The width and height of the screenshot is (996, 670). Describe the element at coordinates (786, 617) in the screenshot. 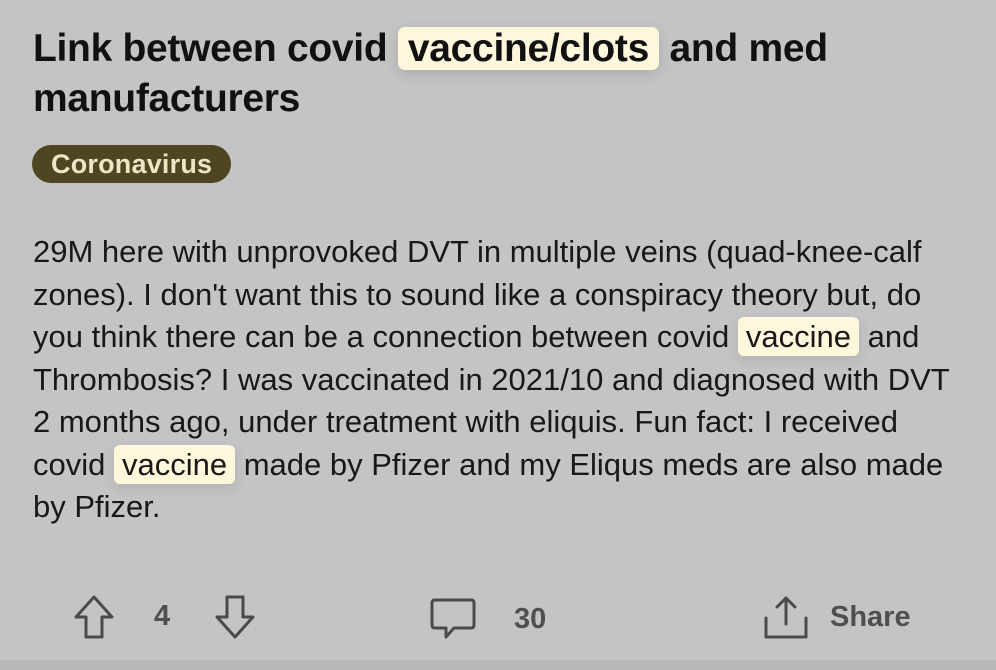

I see `share-icon` at that location.